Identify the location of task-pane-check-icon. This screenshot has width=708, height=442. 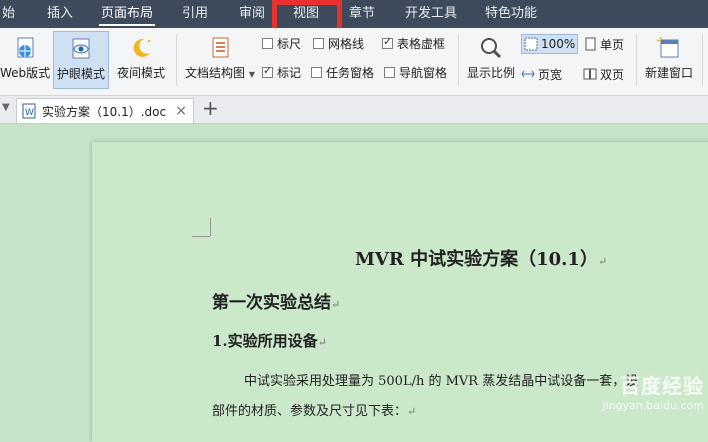
(316, 72).